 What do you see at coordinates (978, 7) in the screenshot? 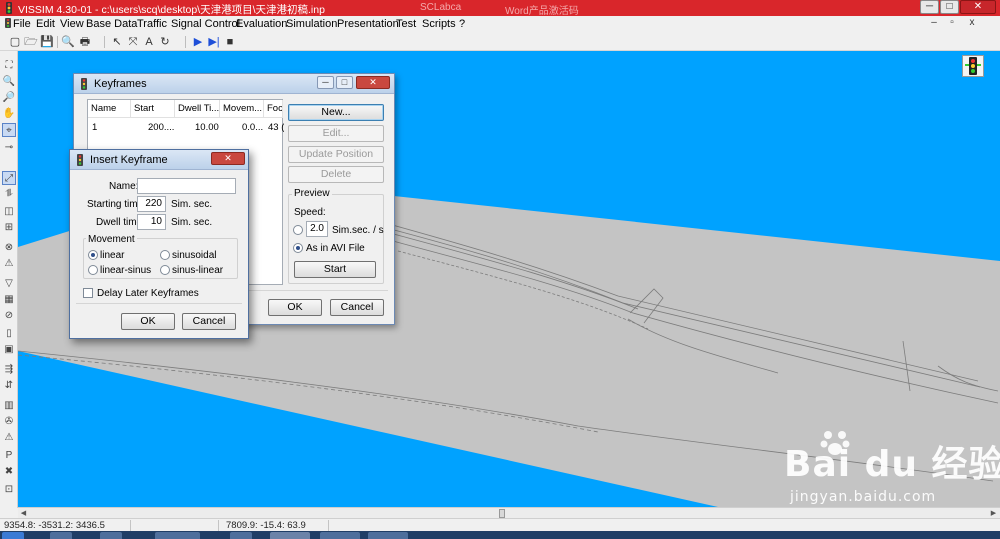
I see `close-button: ✕` at bounding box center [978, 7].